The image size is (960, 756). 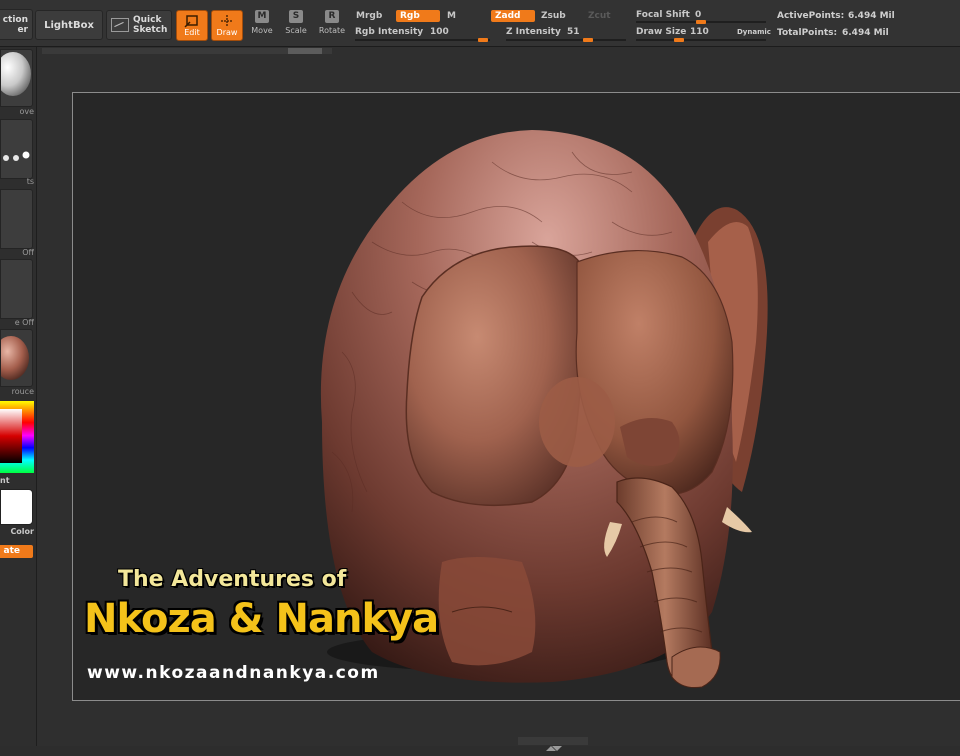 I want to click on draw-size-slider, so click(x=701, y=40).